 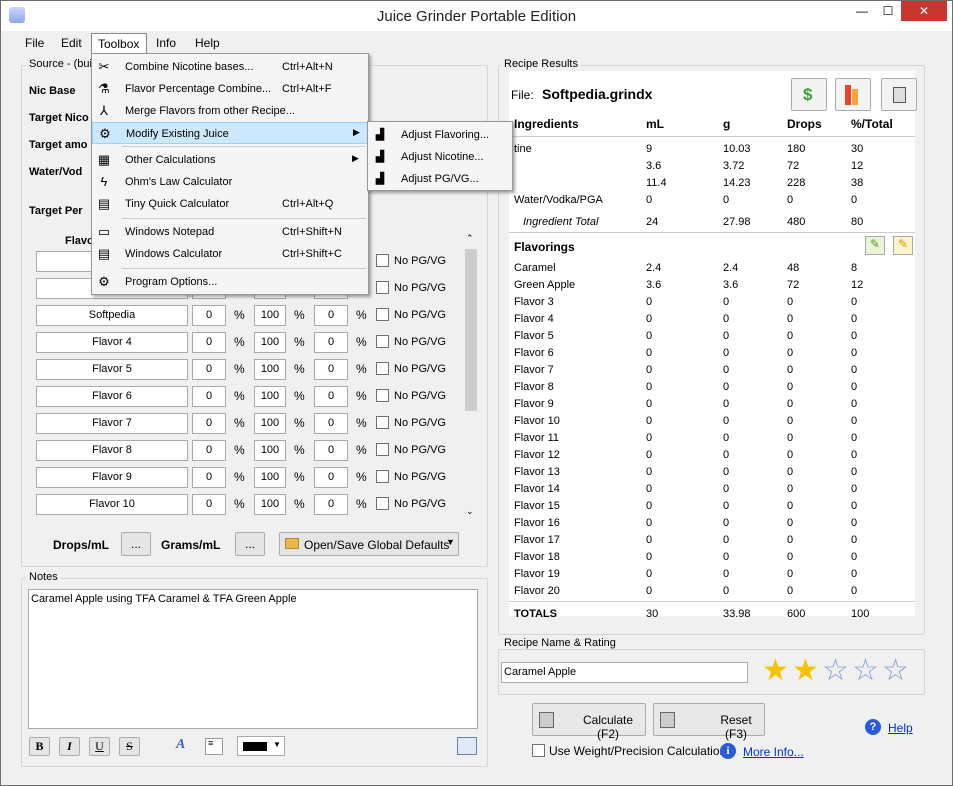 I want to click on notes-window-icon, so click(x=467, y=746).